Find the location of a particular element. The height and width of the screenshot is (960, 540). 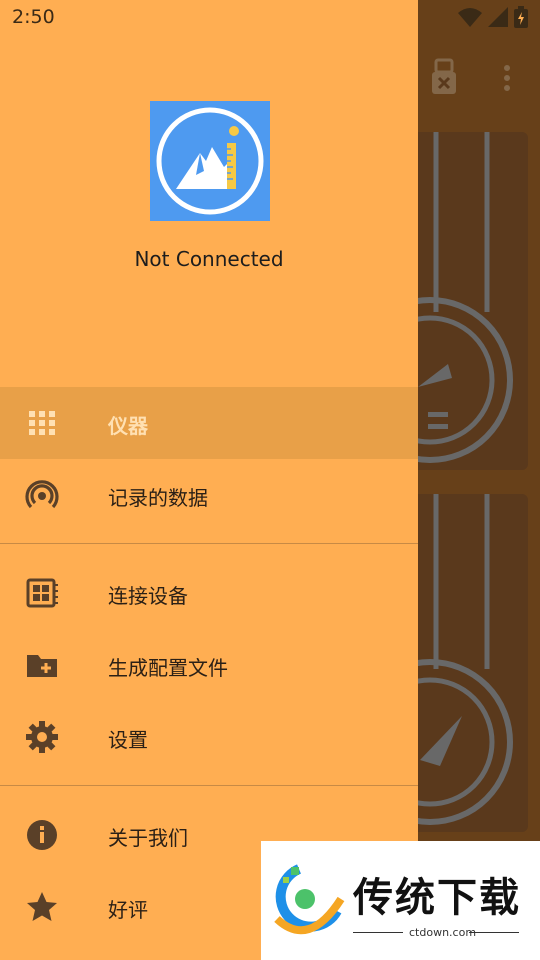

gear-icon is located at coordinates (42, 737).